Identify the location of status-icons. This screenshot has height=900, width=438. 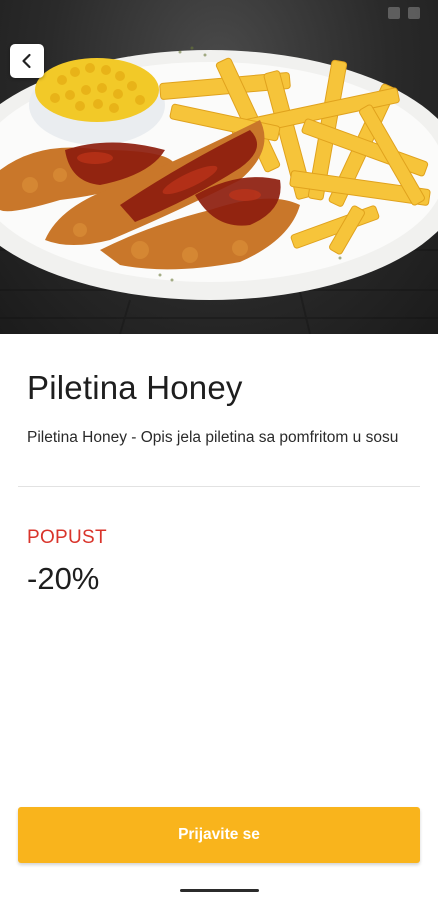
(404, 13).